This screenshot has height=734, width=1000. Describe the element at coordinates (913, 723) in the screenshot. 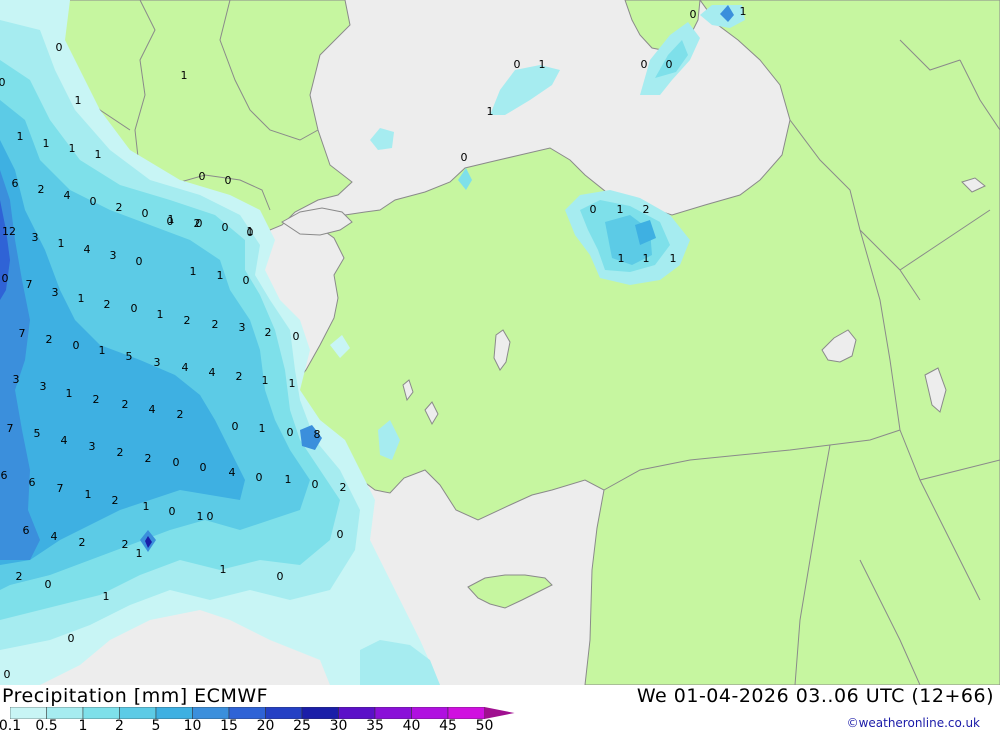

I see `credit-link: ©weatheronline.co.uk` at that location.